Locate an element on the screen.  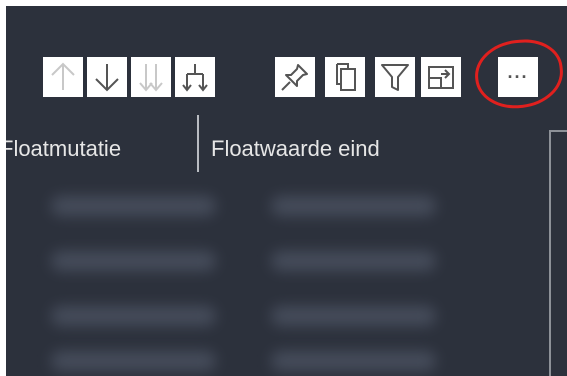
copy-visual-button is located at coordinates (345, 77).